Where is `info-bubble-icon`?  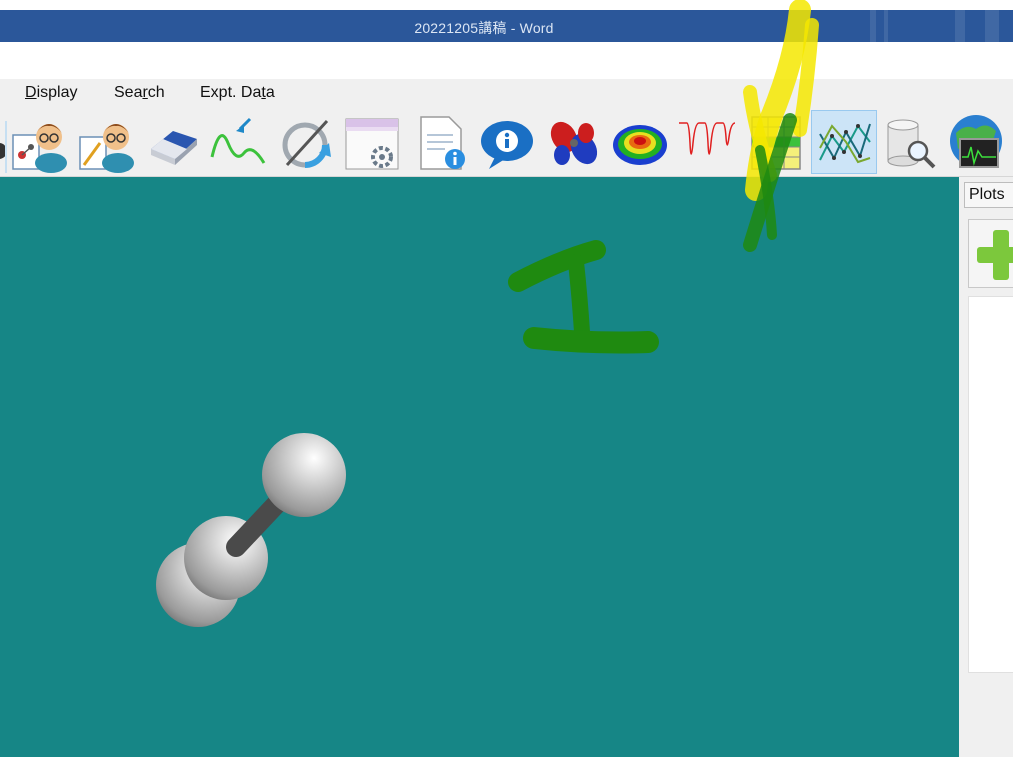
info-bubble-icon is located at coordinates (507, 145).